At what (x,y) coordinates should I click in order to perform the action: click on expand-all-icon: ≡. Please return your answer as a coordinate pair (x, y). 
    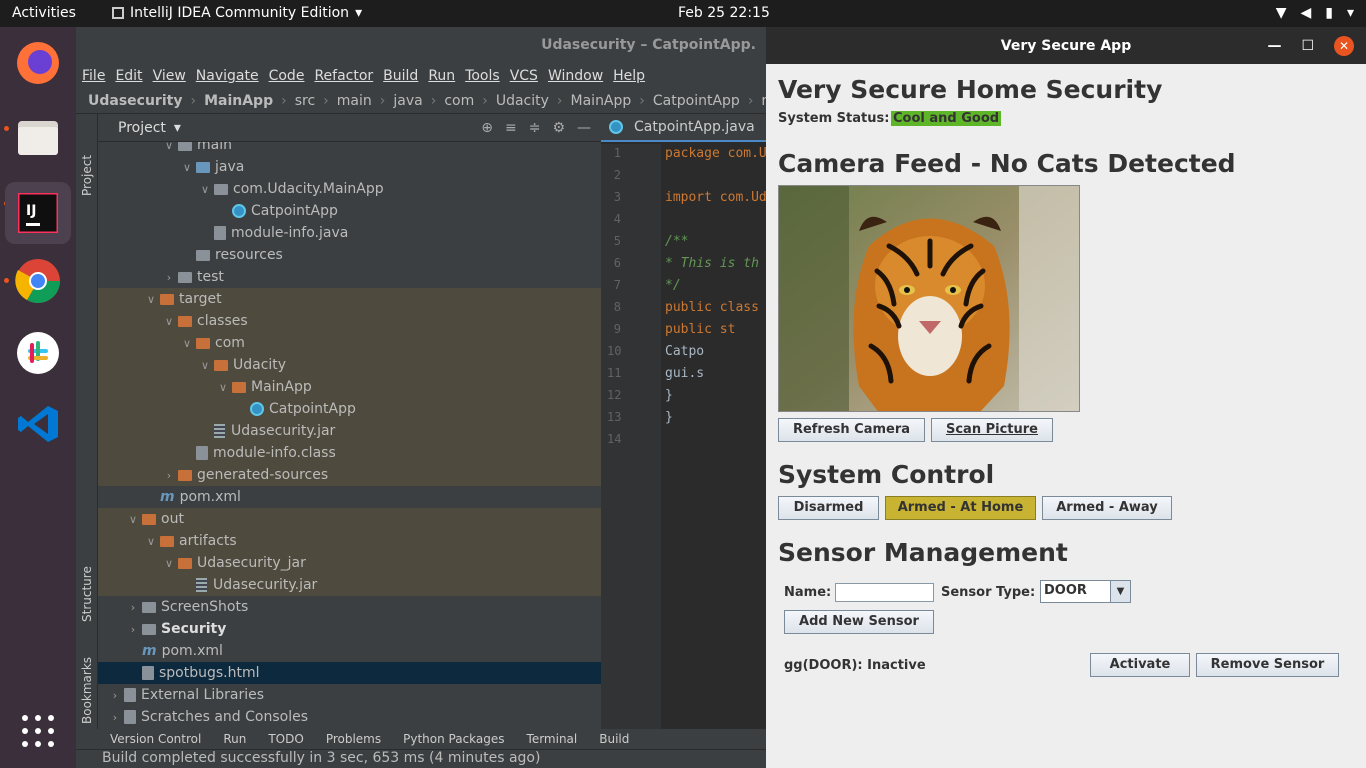
    Looking at the image, I should click on (511, 128).